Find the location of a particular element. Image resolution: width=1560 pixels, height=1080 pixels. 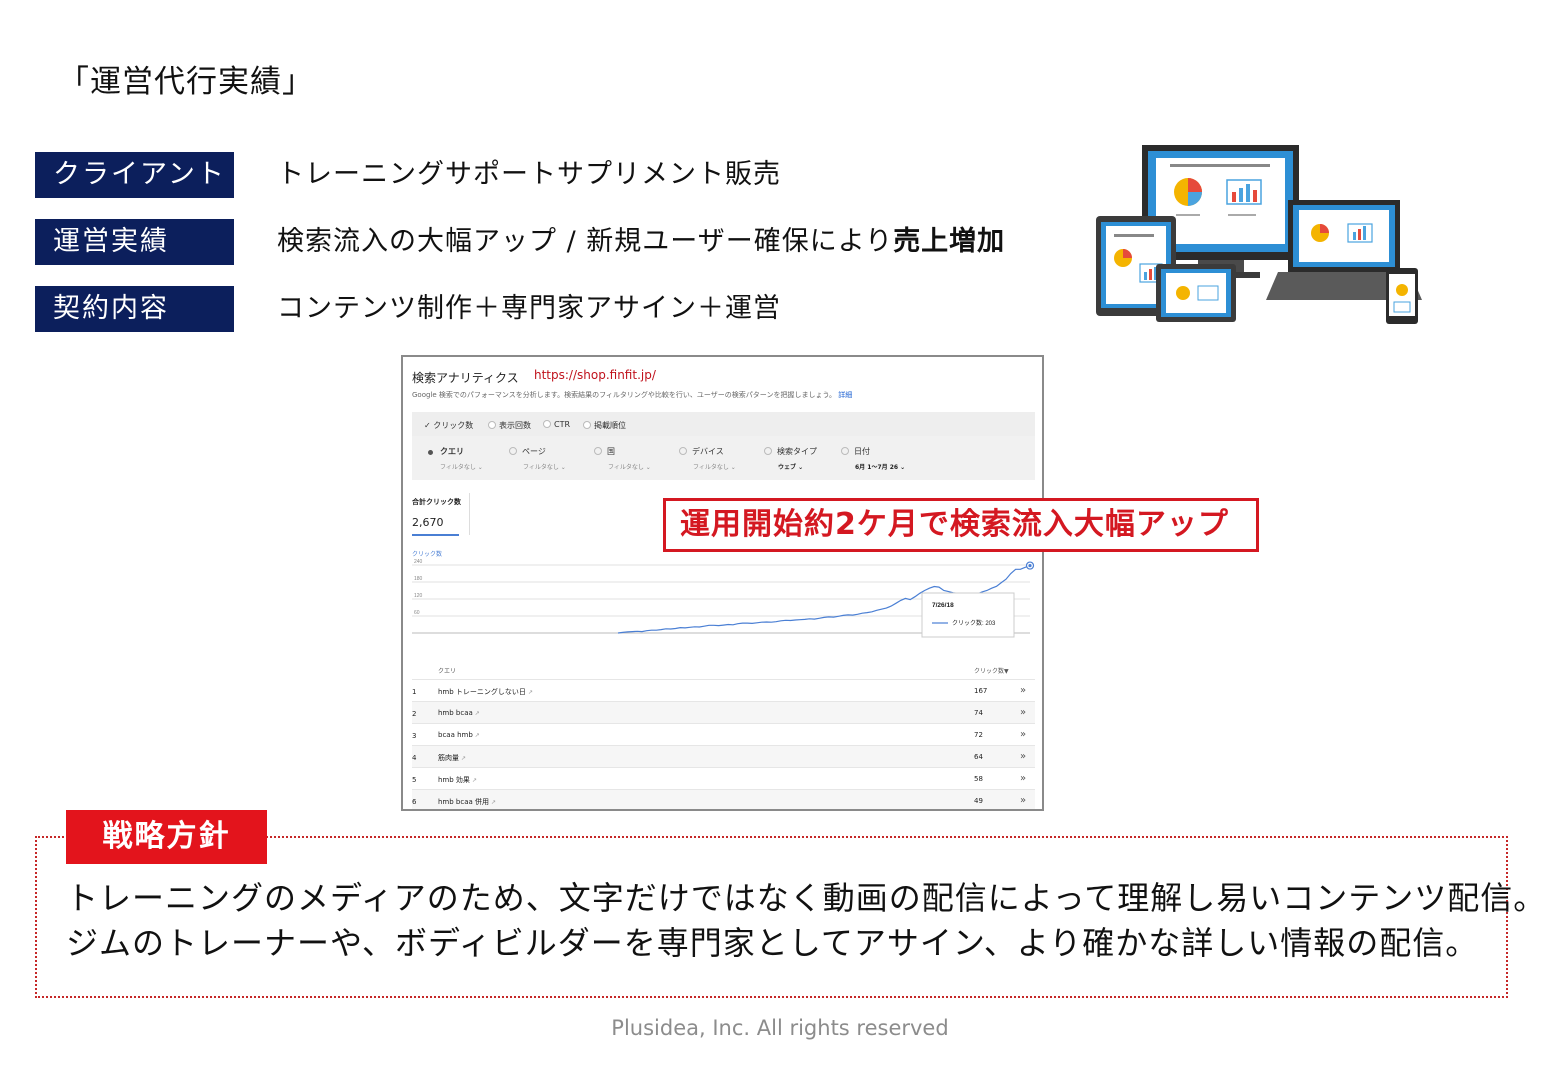

contract-label: 契約内容 is located at coordinates (134, 309).